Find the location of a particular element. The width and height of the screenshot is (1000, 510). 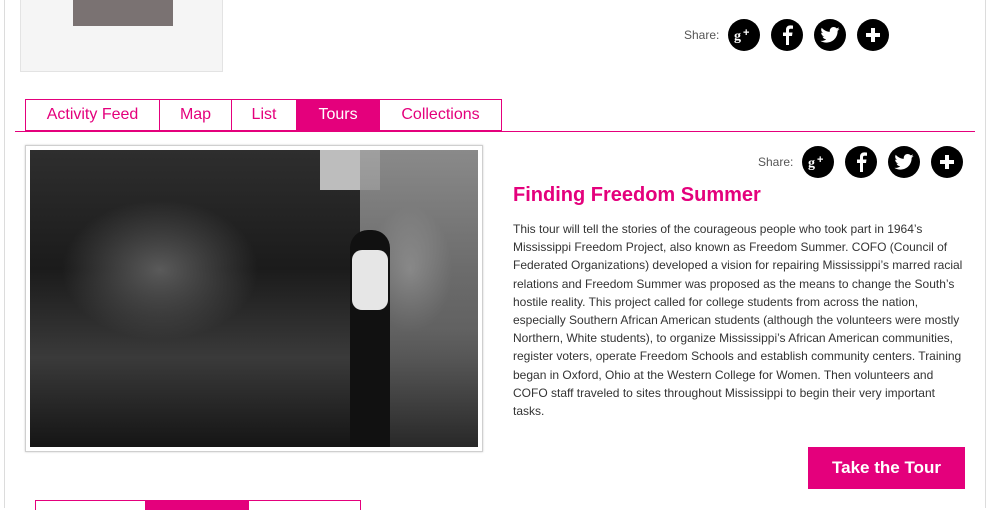

secondary-tab-bar is located at coordinates (198, 505).